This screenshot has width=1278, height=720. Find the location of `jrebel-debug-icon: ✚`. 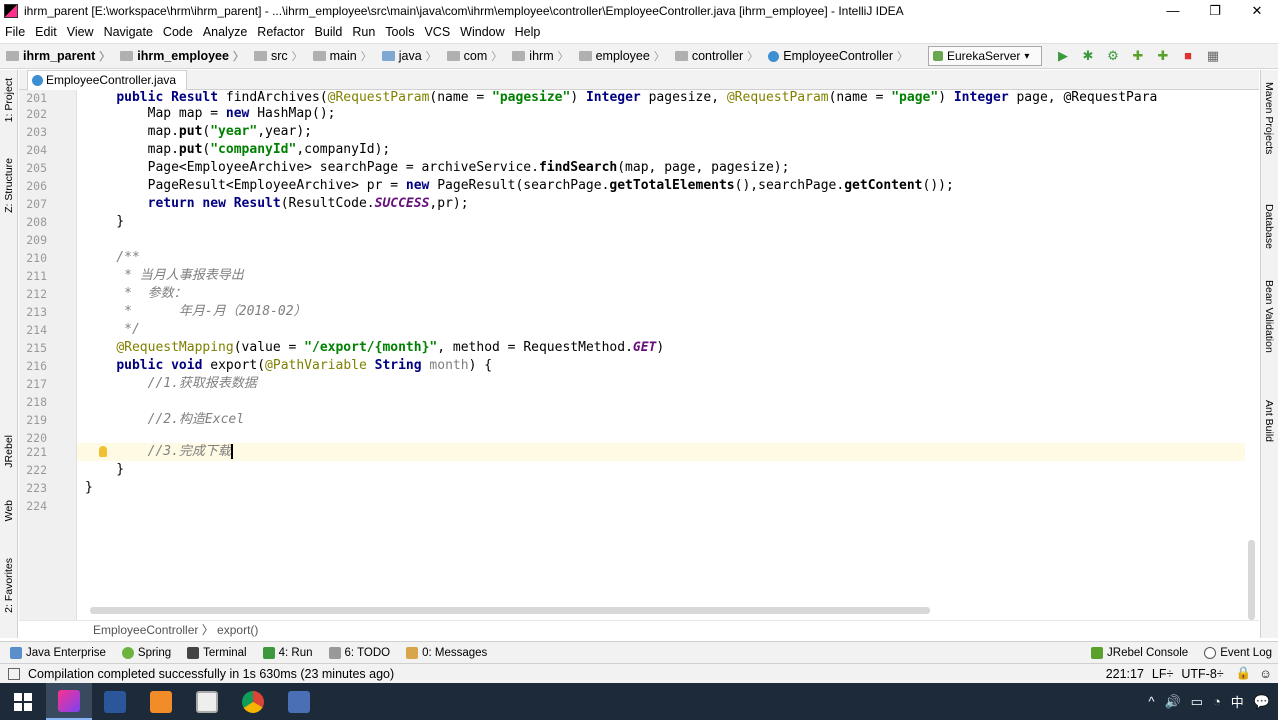

jrebel-debug-icon: ✚ is located at coordinates (1163, 56).